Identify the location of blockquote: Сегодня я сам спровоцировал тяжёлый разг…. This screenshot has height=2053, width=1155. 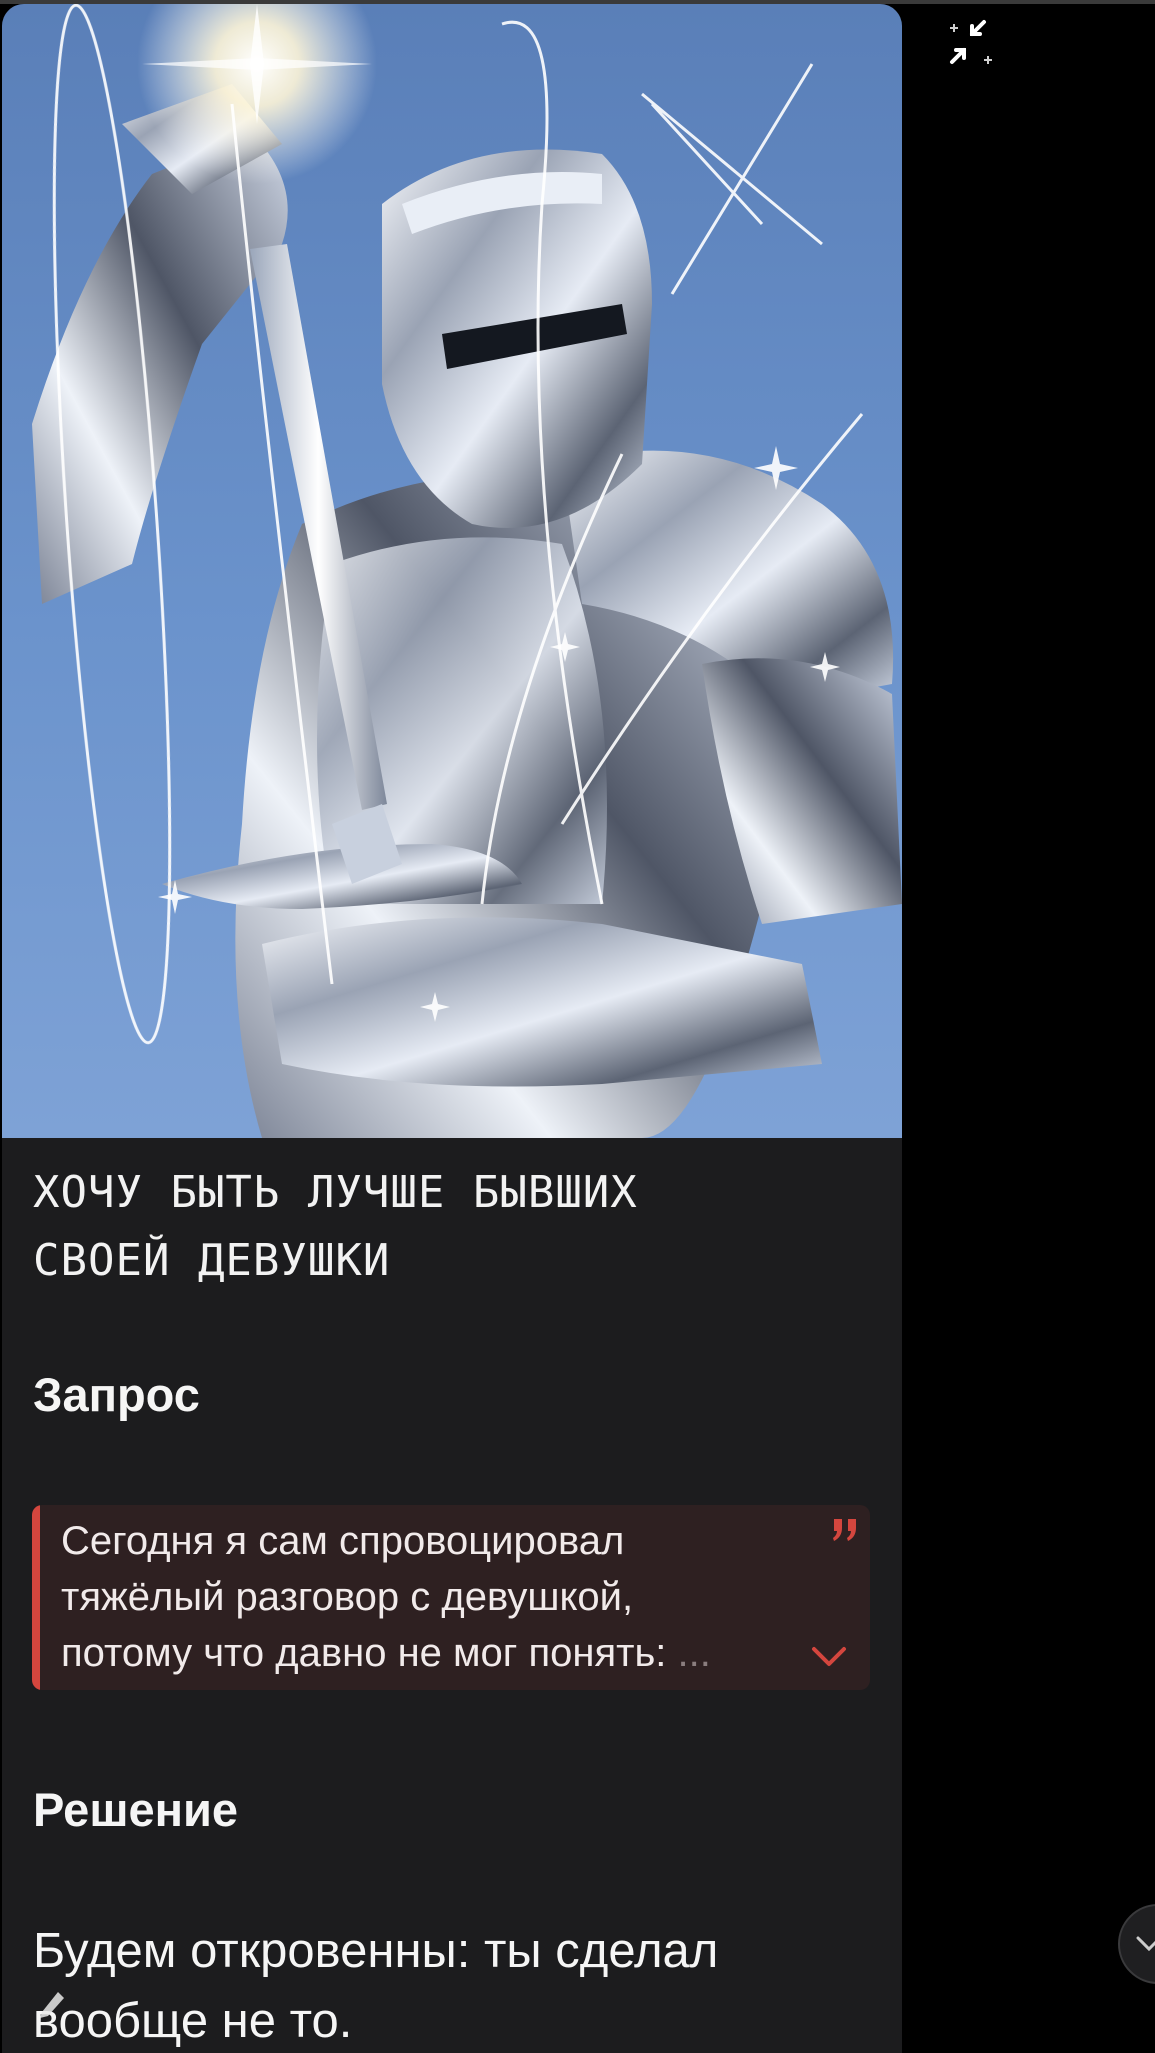
(451, 1597).